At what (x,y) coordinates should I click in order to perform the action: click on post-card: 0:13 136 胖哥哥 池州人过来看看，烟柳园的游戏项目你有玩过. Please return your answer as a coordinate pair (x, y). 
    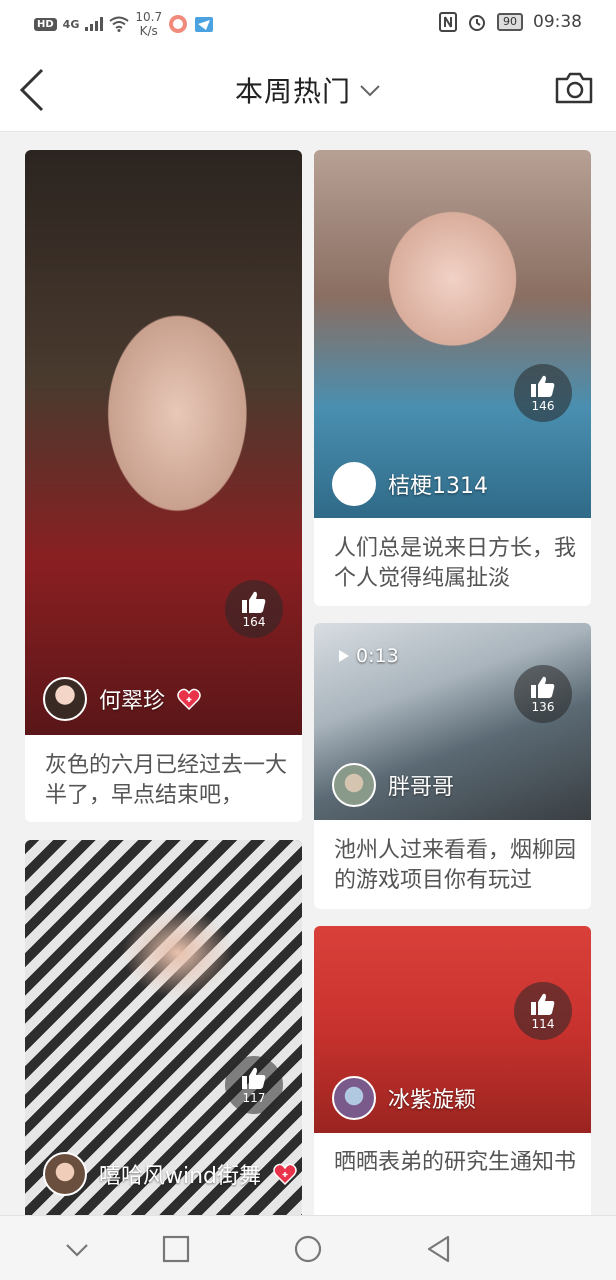
    Looking at the image, I should click on (452, 766).